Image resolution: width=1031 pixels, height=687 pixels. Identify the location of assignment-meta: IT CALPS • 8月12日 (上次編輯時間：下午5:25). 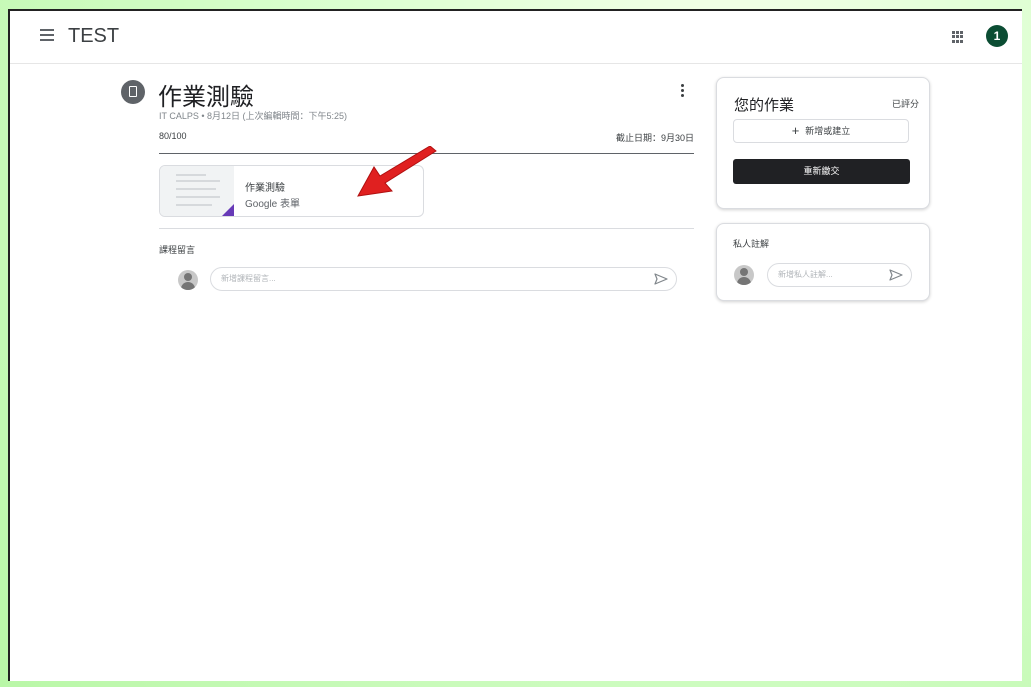
(253, 116).